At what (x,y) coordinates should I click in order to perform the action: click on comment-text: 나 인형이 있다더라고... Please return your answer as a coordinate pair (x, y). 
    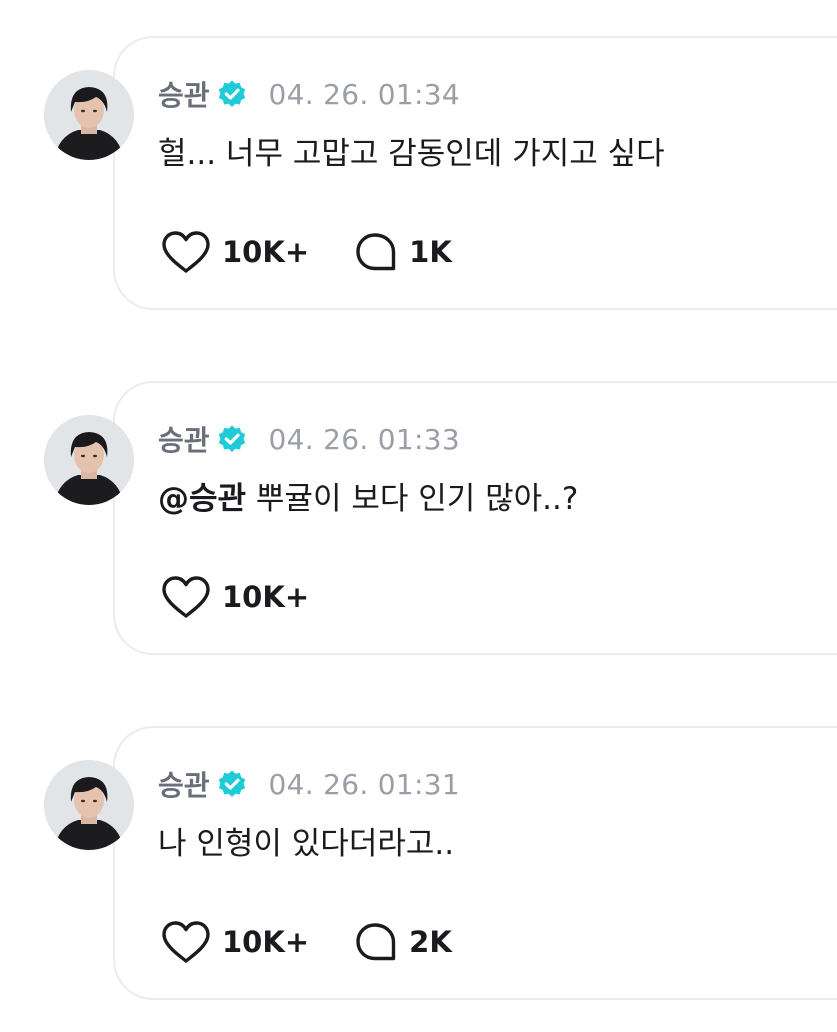
    Looking at the image, I should click on (306, 840).